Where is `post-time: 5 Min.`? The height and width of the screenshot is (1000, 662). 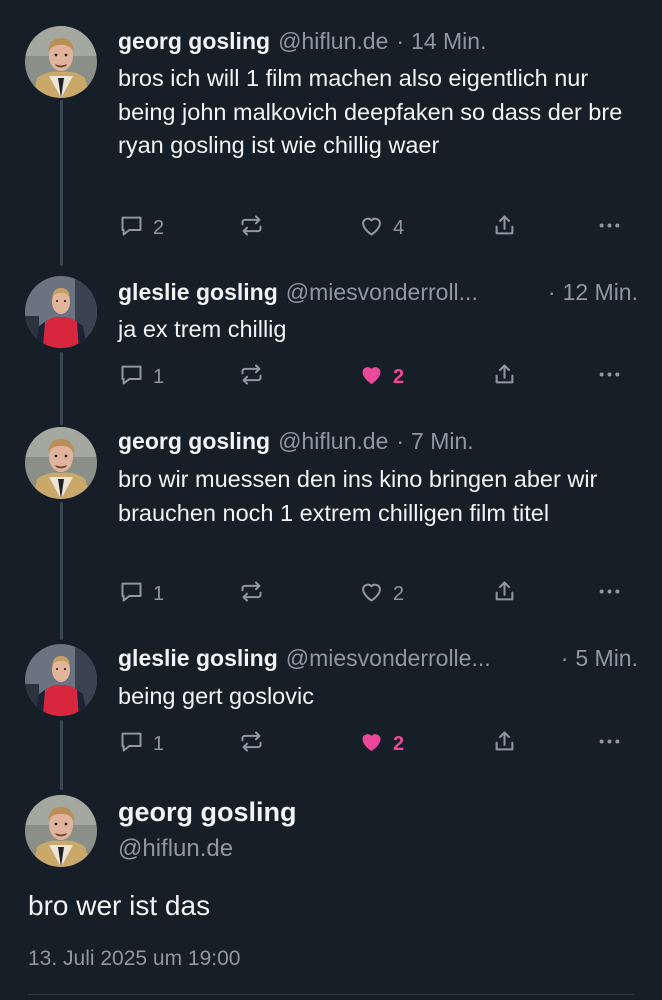
post-time: 5 Min. is located at coordinates (606, 658).